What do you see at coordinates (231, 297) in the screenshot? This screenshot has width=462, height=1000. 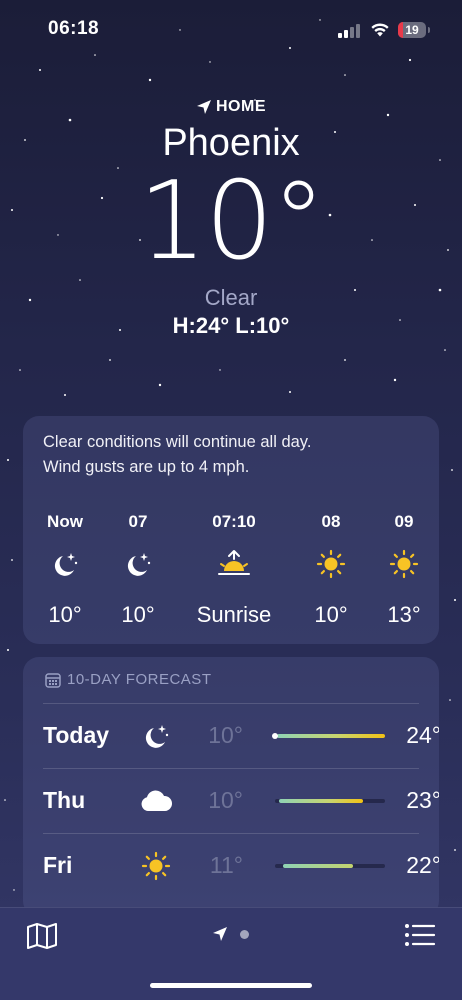 I see `current-condition: Clear` at bounding box center [231, 297].